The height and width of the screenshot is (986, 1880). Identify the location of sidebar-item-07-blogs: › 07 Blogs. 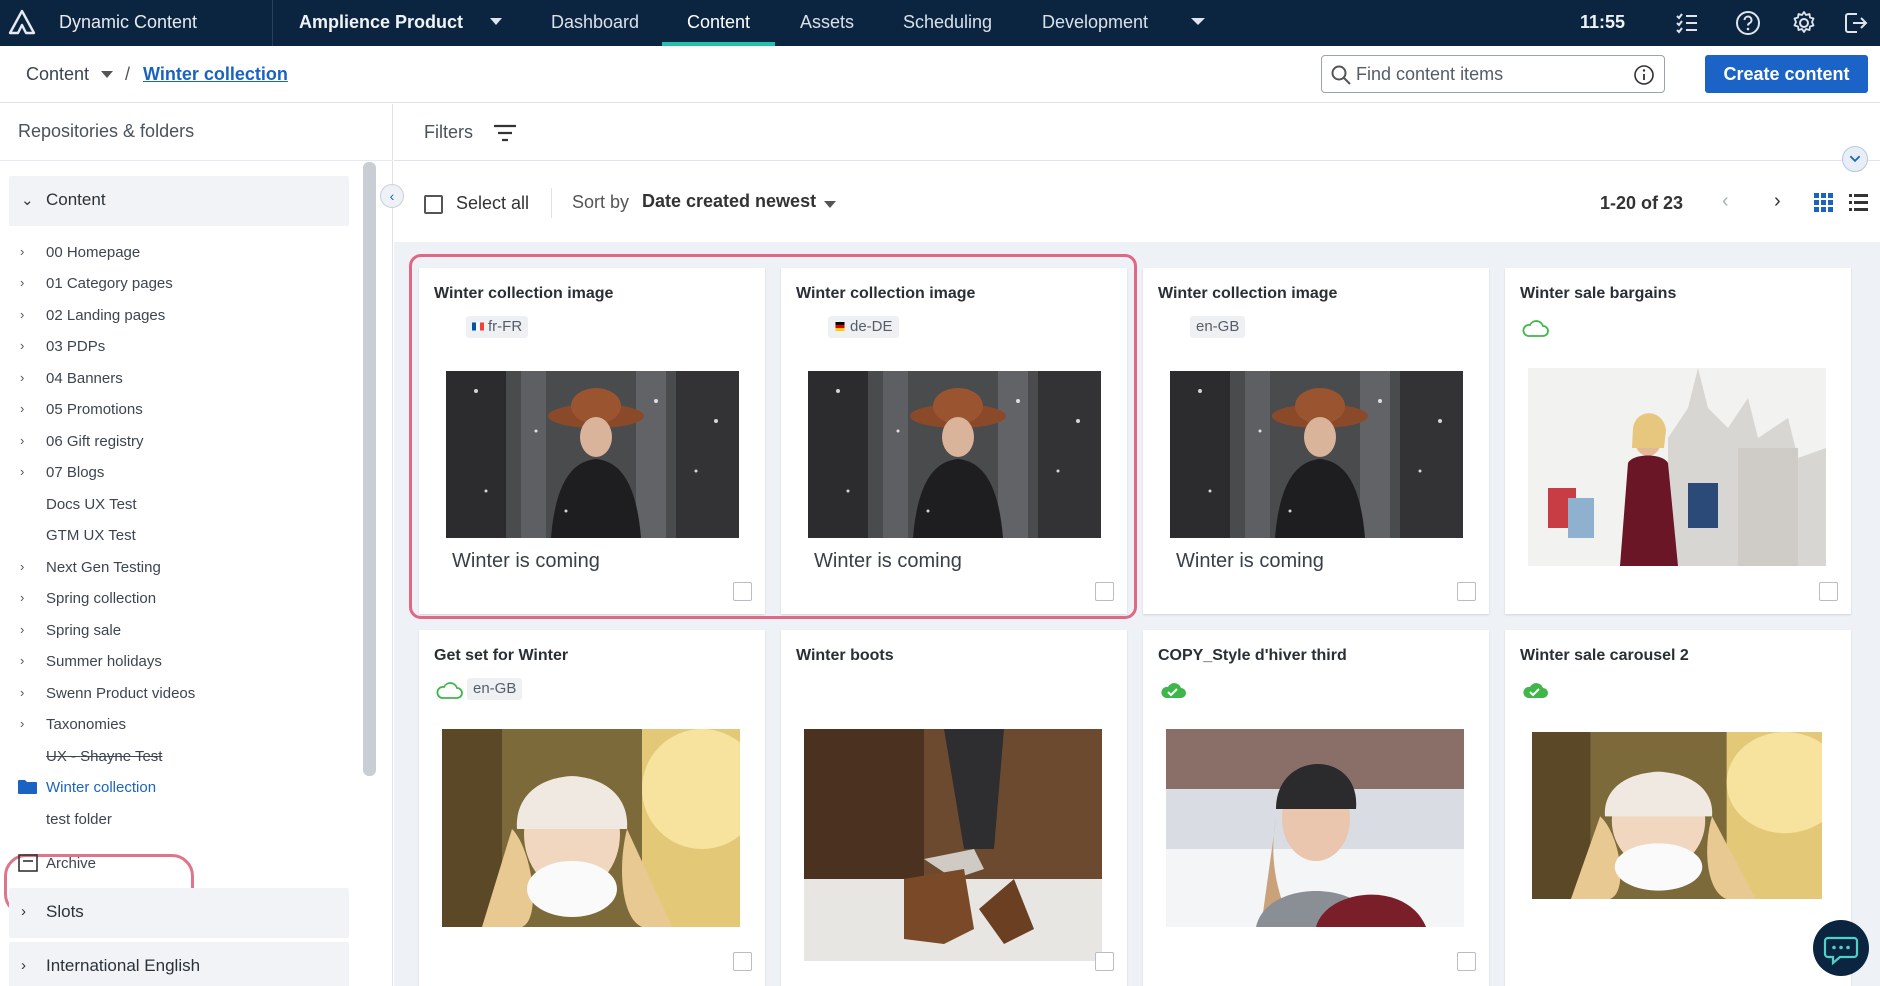
(180, 476).